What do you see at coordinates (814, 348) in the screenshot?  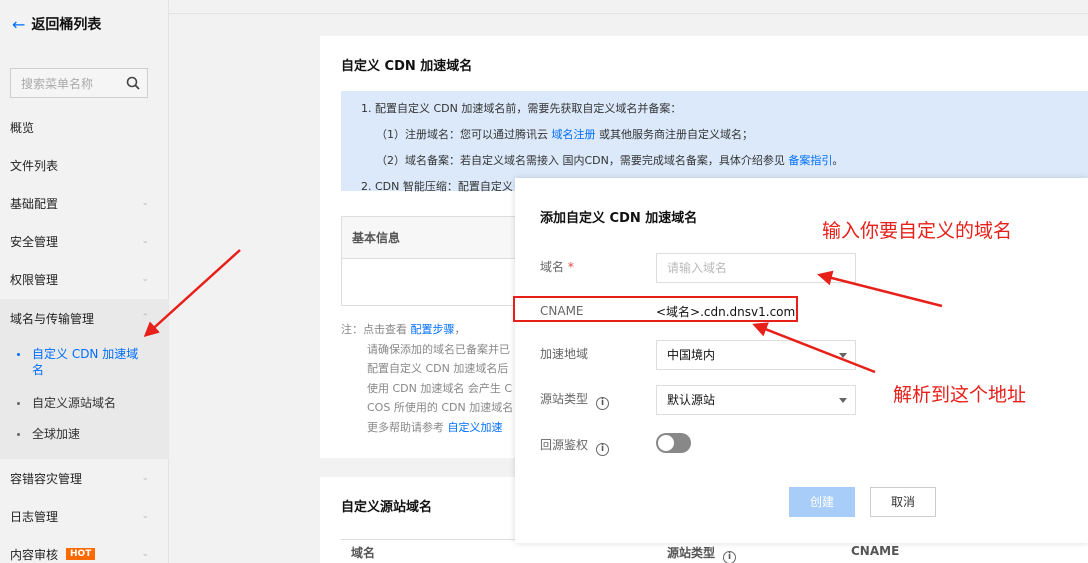 I see `arrow-to-cname` at bounding box center [814, 348].